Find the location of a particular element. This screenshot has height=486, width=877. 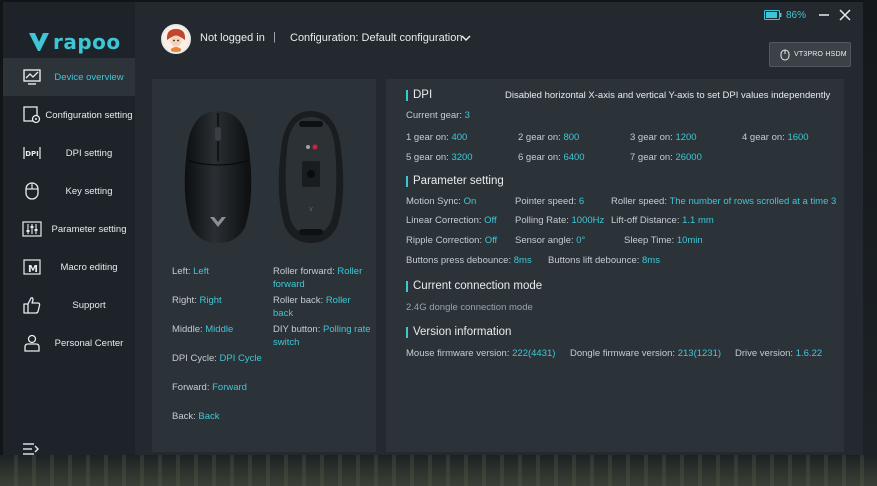

svg-text: V is located at coordinates (311, 210).